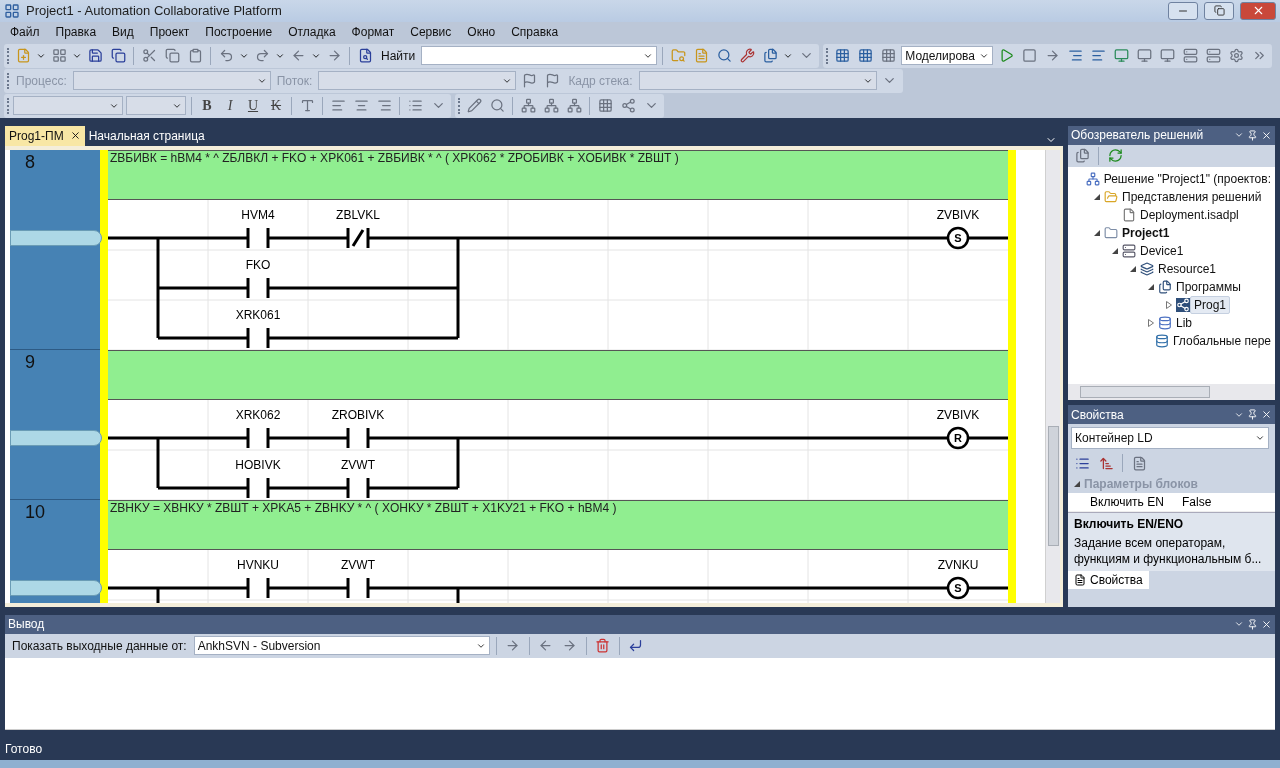 Image resolution: width=1280 pixels, height=768 pixels. I want to click on rung-number: 10, so click(35, 512).